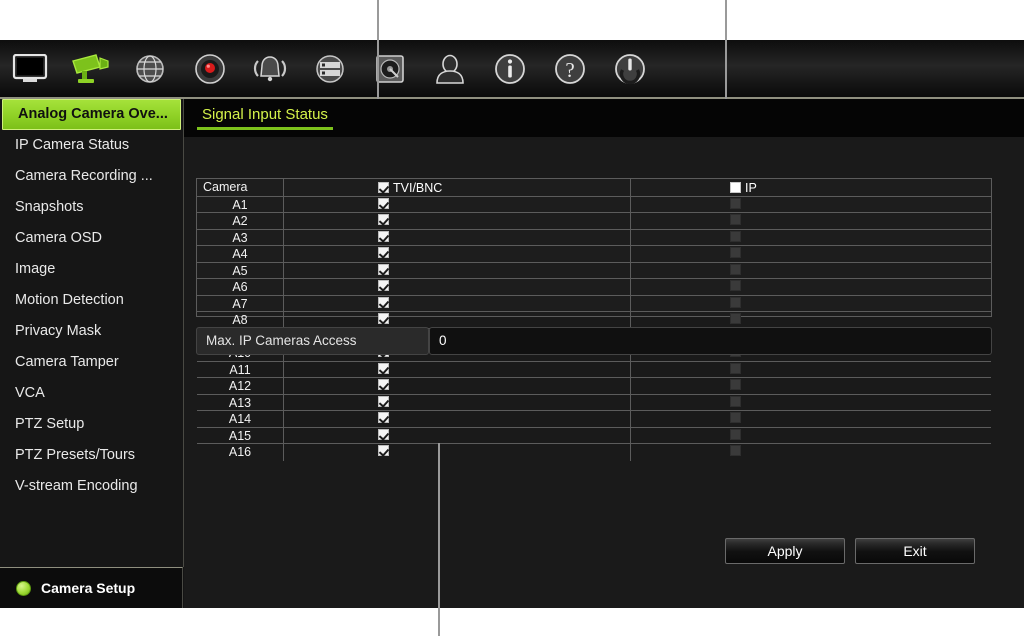  I want to click on sidebar-item-privacy-mask: Privacy Mask, so click(91, 331).